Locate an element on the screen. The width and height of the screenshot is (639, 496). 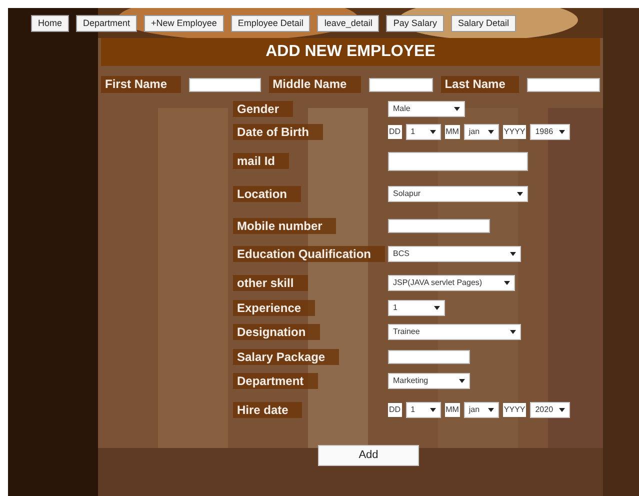
nav-button: Department is located at coordinates (107, 23).